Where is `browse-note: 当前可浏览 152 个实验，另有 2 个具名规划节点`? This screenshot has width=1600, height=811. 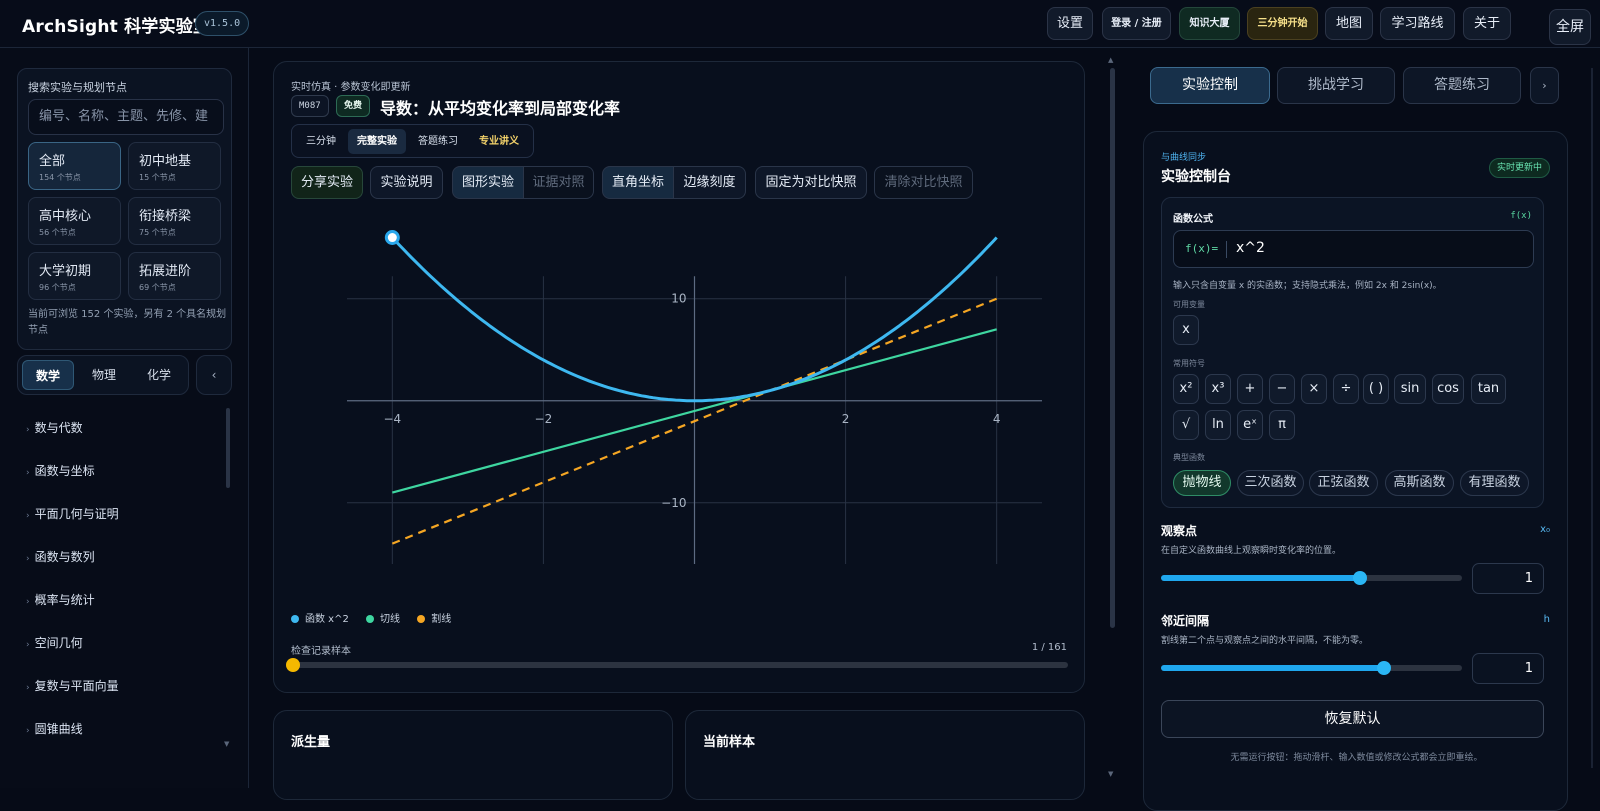
browse-note: 当前可浏览 152 个实验，另有 2 个具名规划节点 is located at coordinates (127, 322).